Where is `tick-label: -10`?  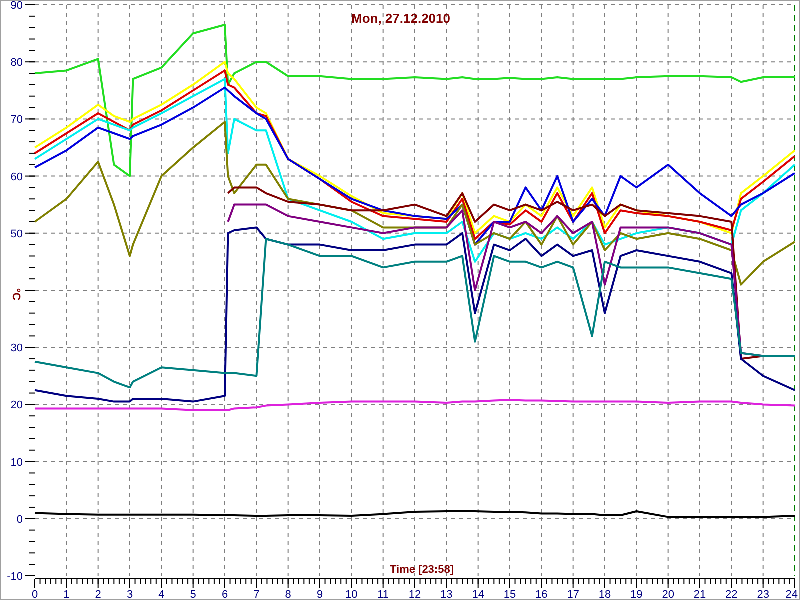 tick-label: -10 is located at coordinates (15, 577).